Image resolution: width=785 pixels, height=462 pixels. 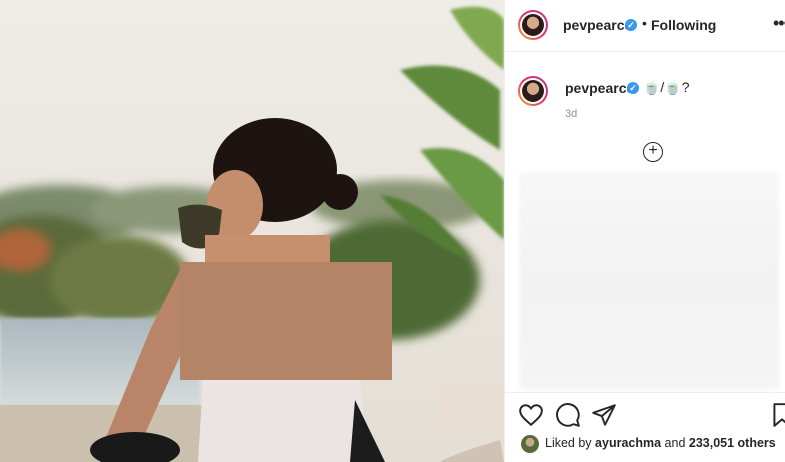 I want to click on caption-avatar, so click(x=533, y=91).